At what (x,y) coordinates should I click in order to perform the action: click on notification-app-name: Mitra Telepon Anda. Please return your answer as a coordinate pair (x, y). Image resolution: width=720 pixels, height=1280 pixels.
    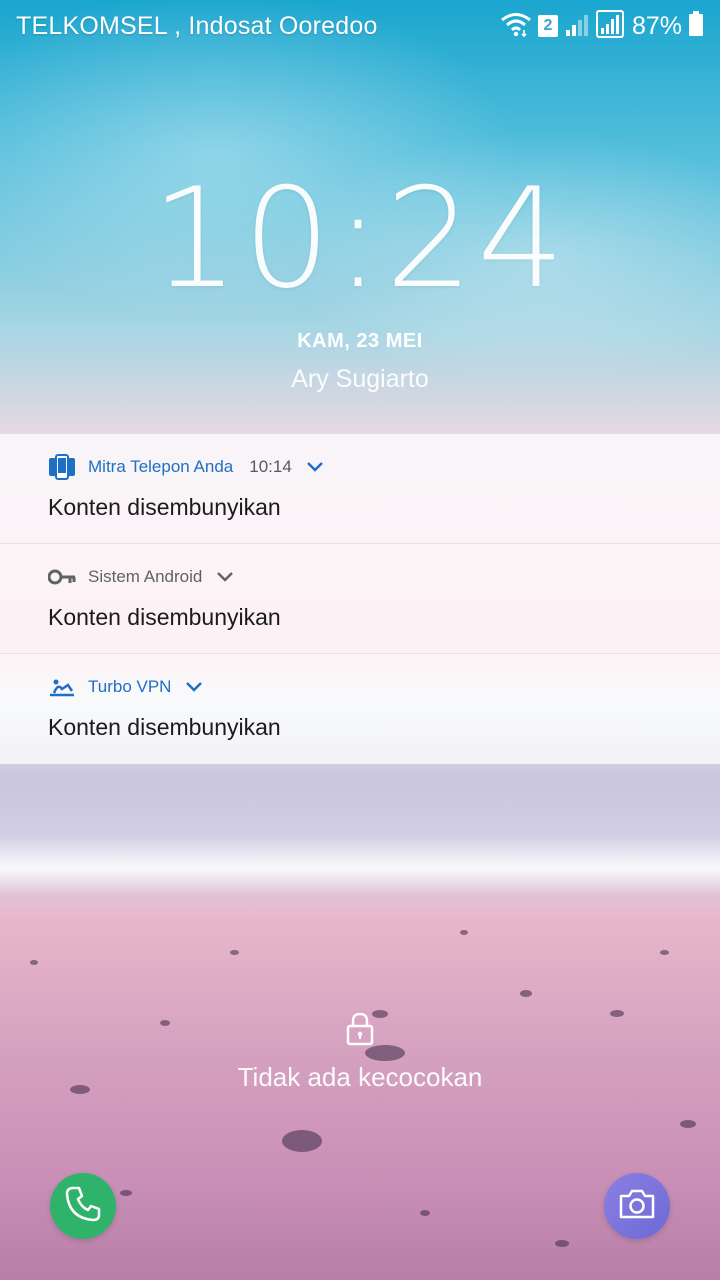
    Looking at the image, I should click on (161, 466).